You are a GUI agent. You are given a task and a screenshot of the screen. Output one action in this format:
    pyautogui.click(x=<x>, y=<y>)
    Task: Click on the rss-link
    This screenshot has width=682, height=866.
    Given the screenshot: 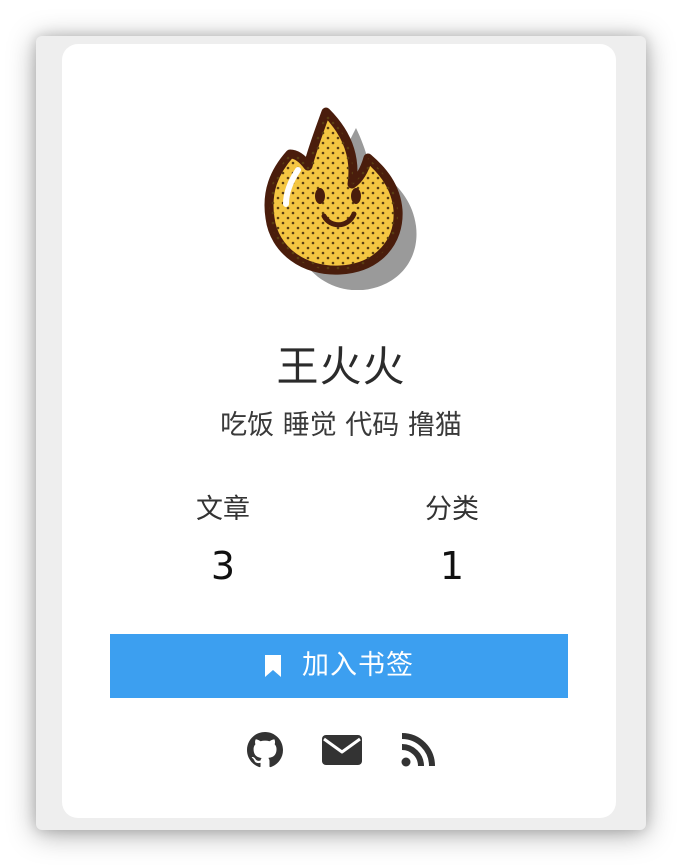 What is the action you would take?
    pyautogui.click(x=418, y=750)
    